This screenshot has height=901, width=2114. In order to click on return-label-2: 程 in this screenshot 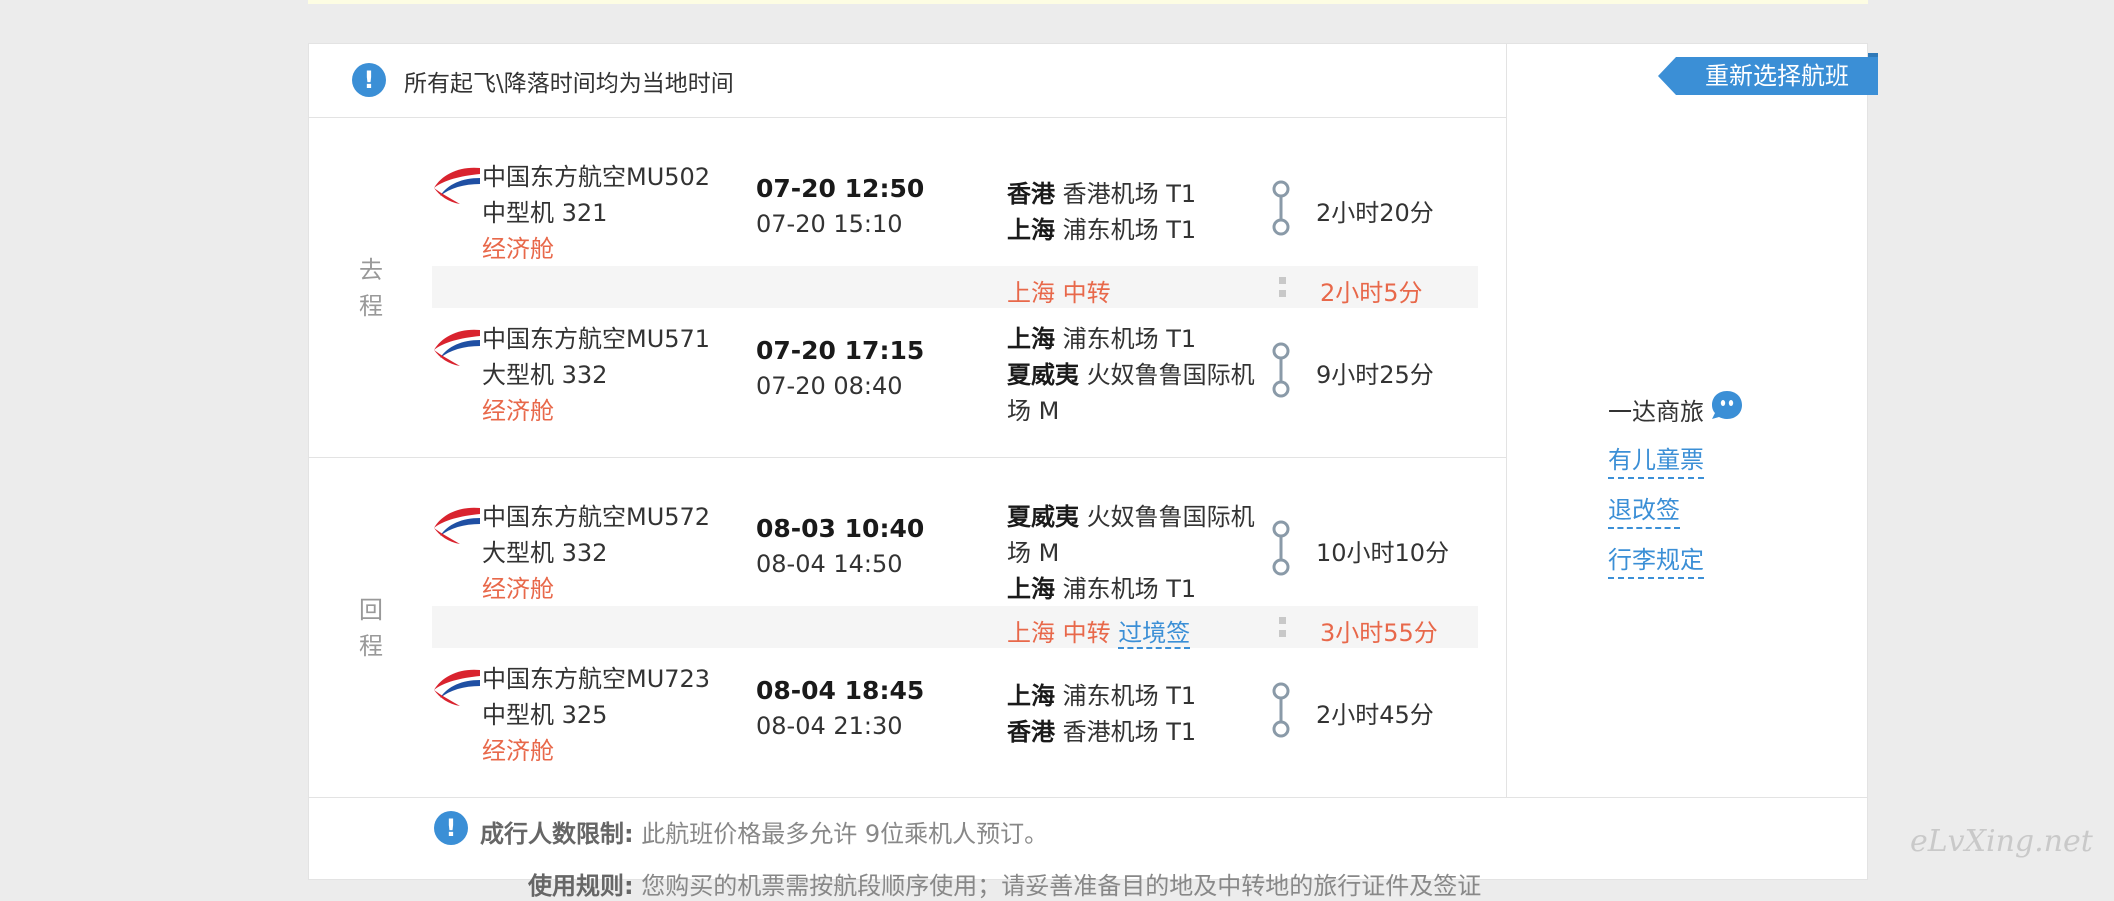, I will do `click(371, 646)`.